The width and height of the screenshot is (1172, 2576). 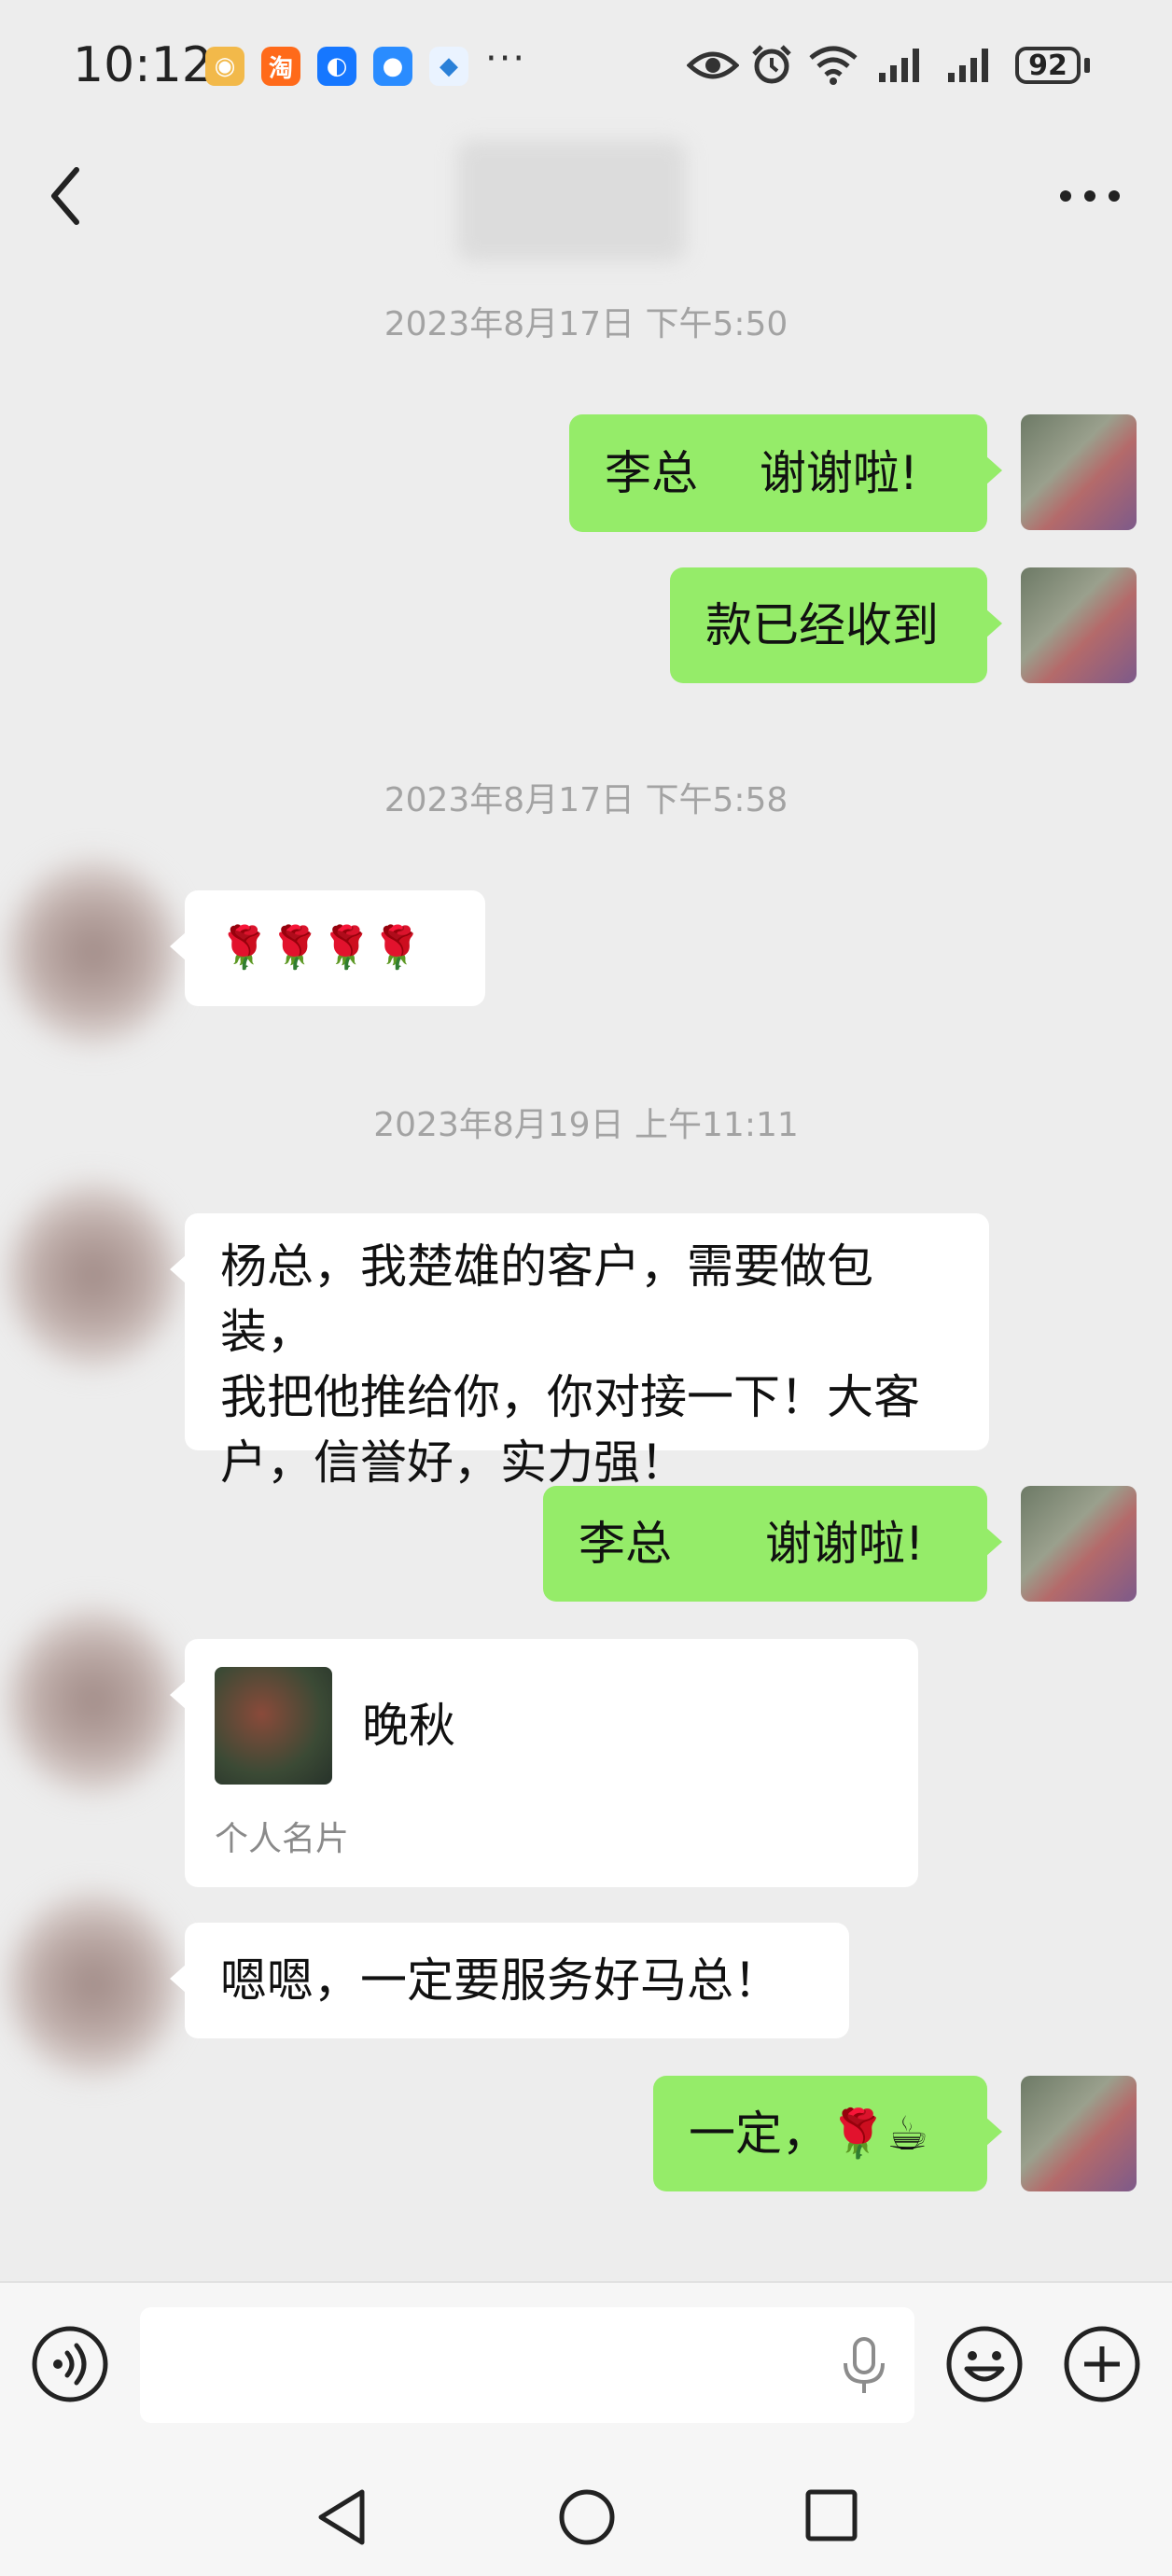 What do you see at coordinates (809, 2134) in the screenshot?
I see `message-text: 一定，🌹☕` at bounding box center [809, 2134].